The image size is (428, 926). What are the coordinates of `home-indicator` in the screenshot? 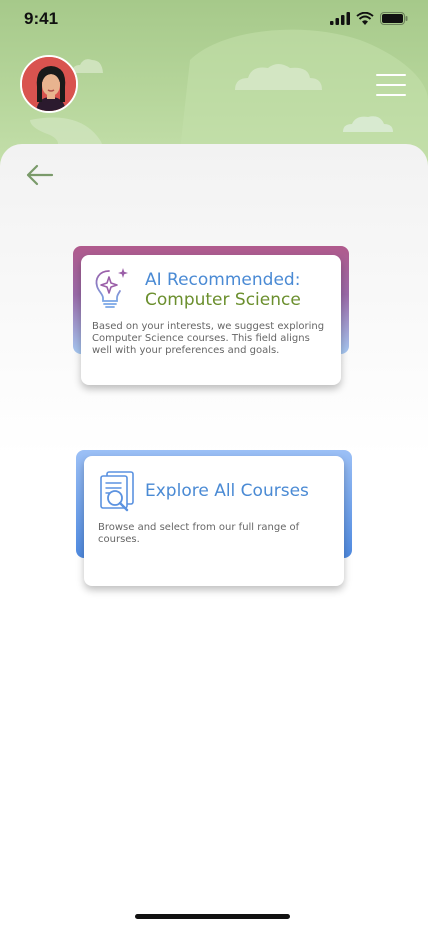 It's located at (212, 916).